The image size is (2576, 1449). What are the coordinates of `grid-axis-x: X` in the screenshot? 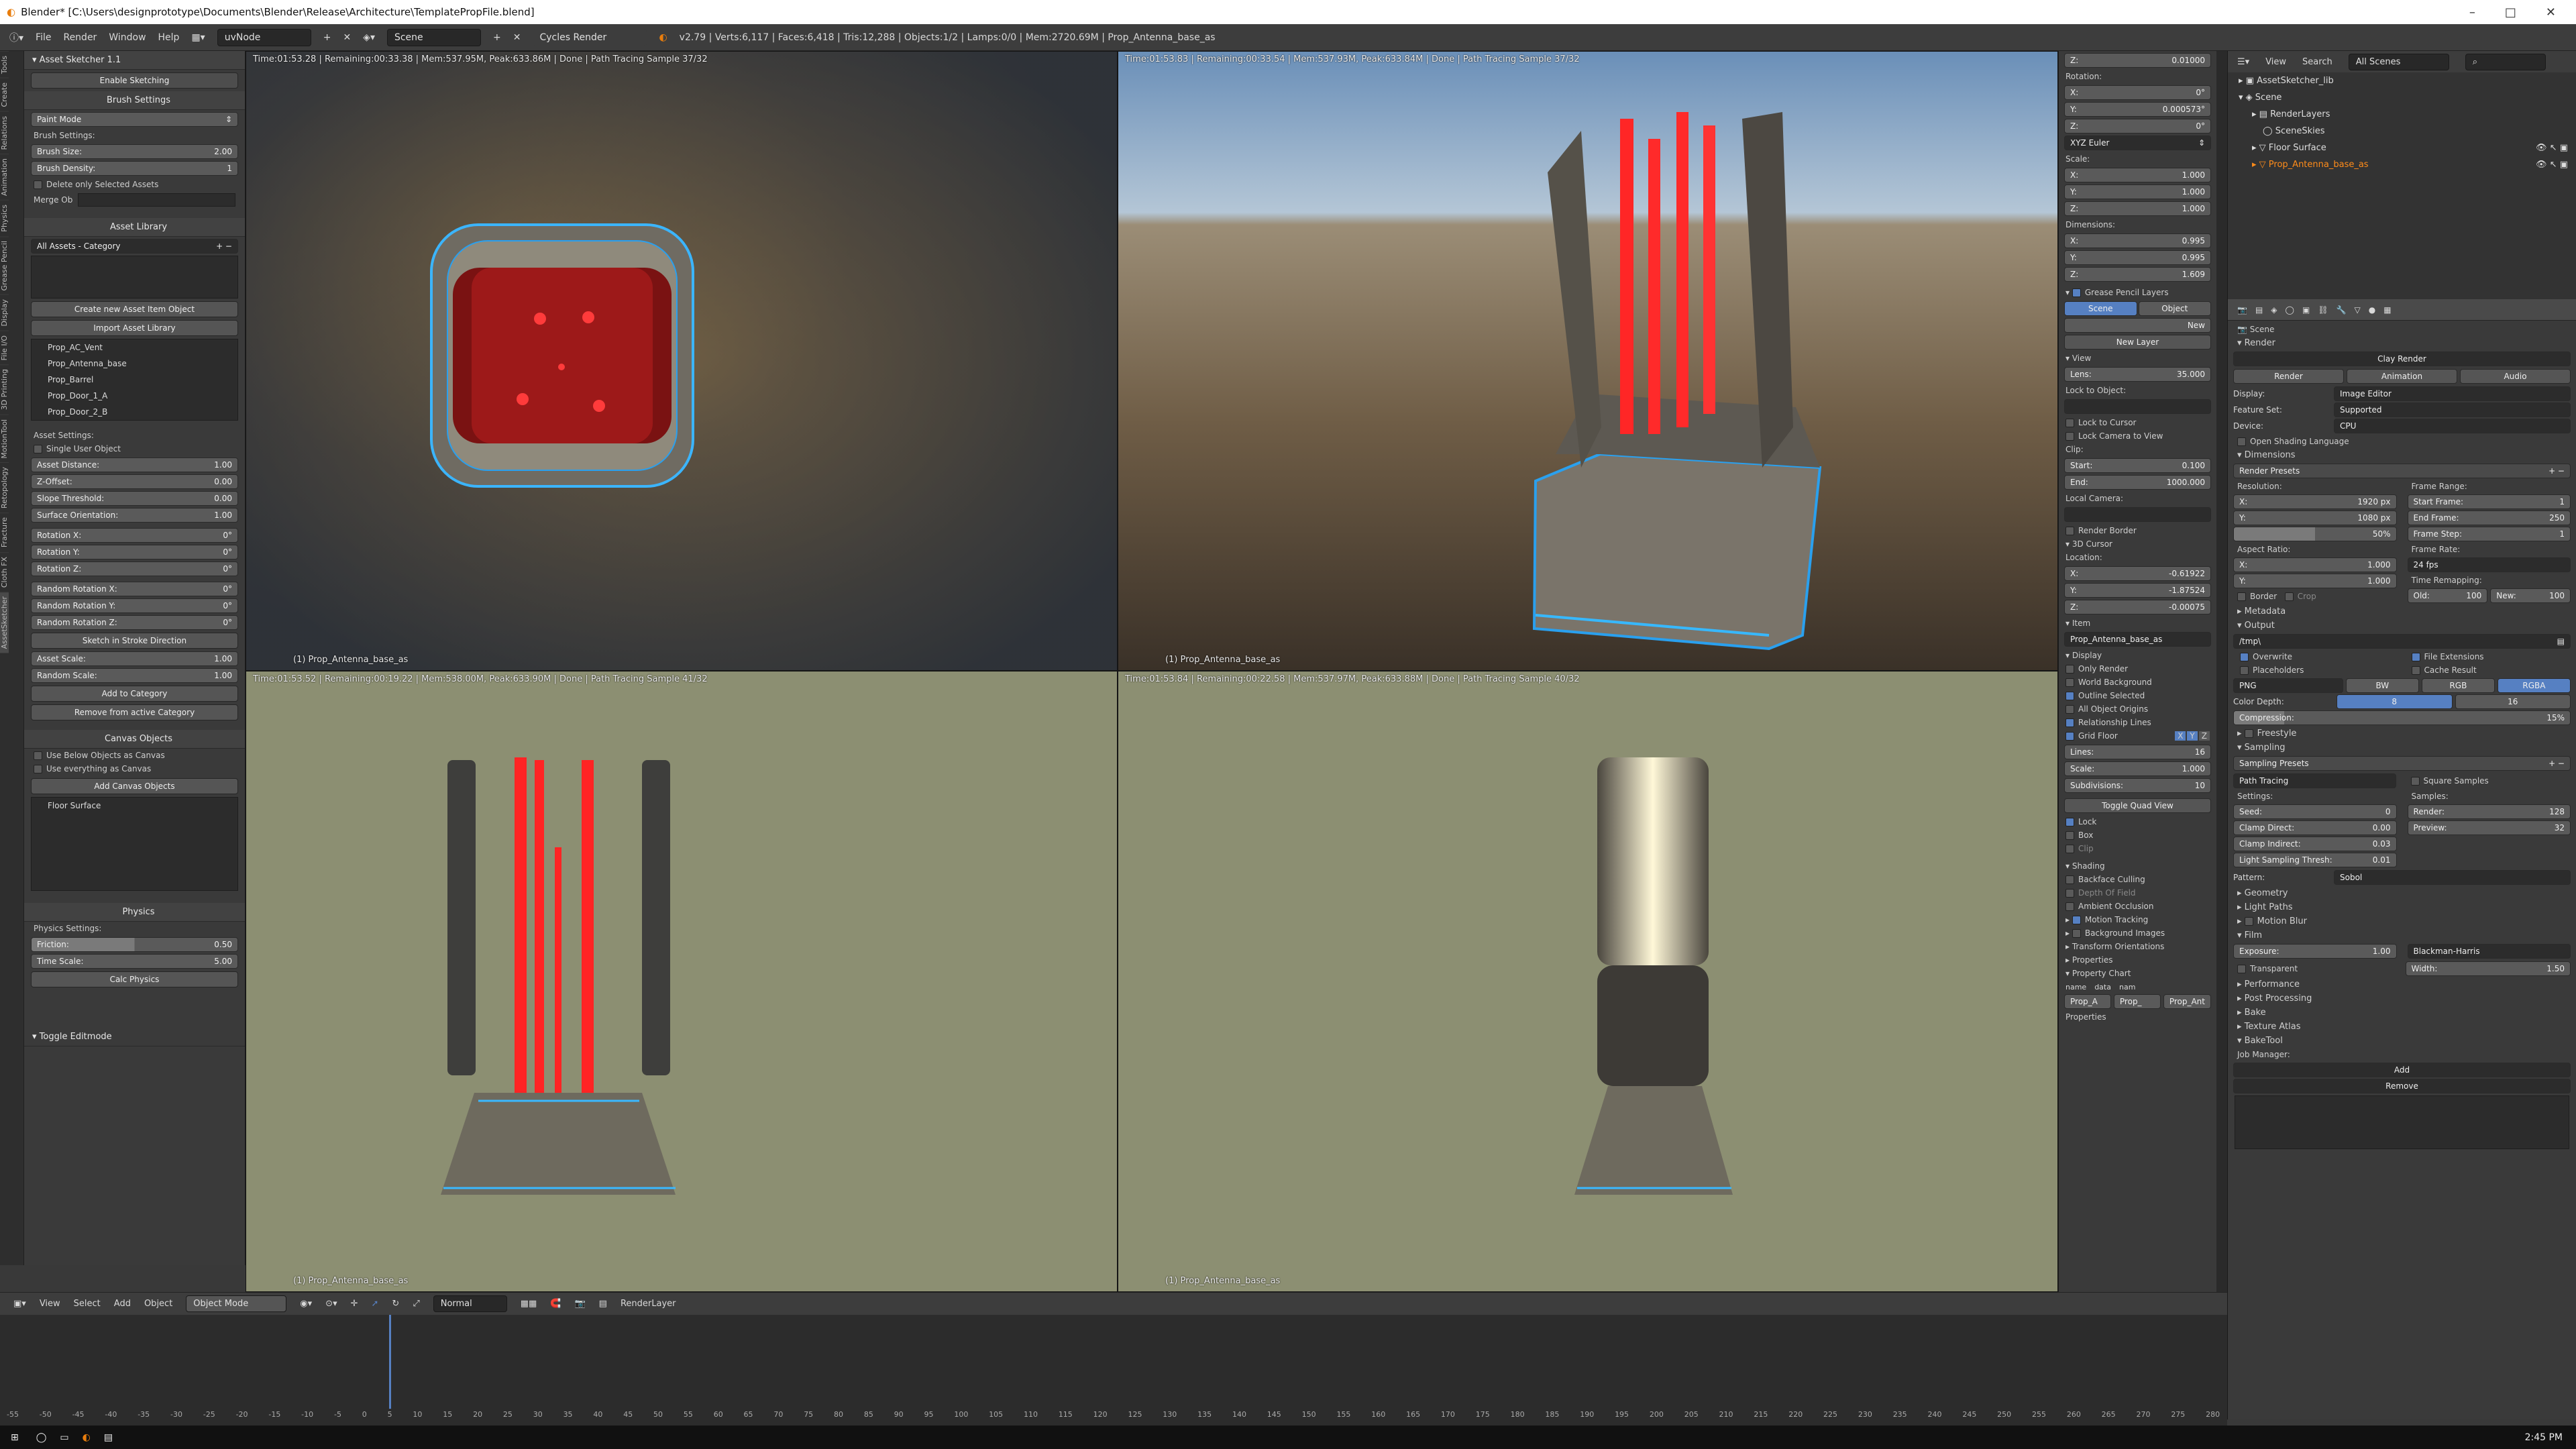 It's located at (2180, 736).